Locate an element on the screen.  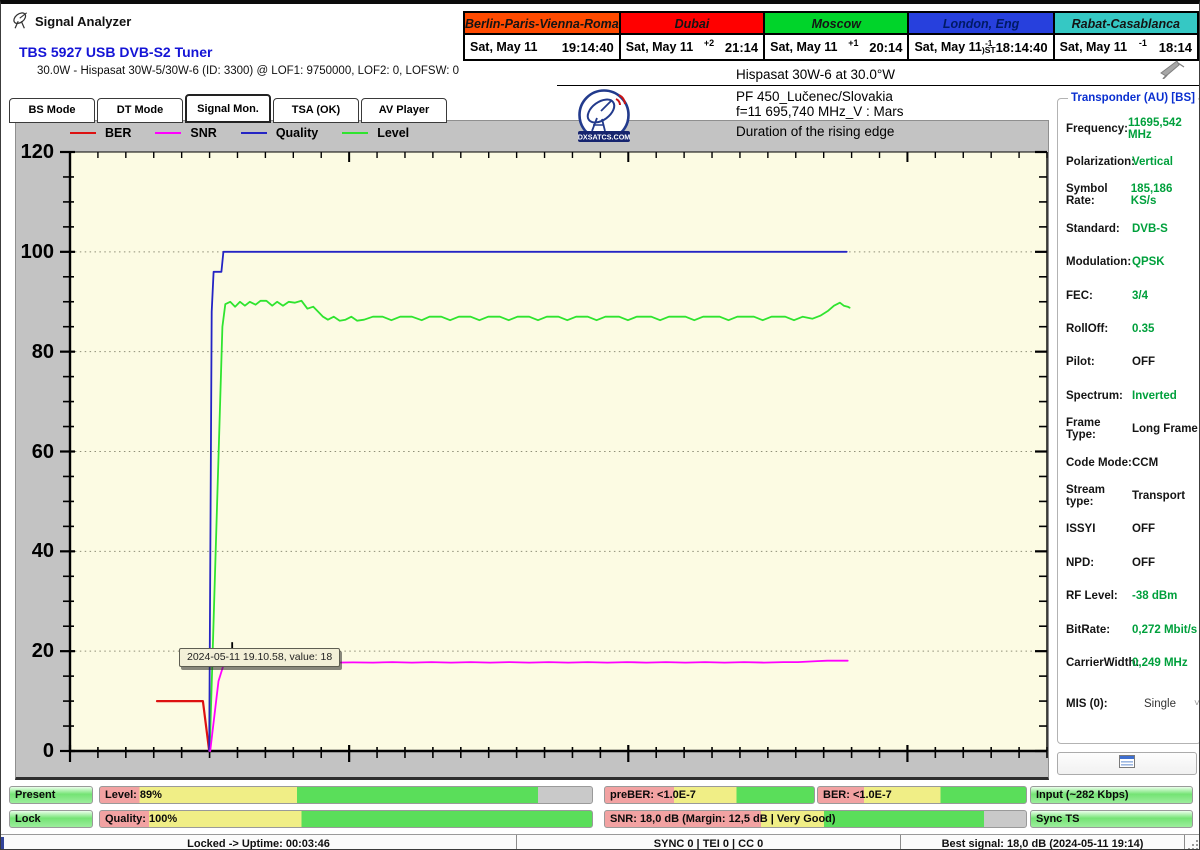
chevron-down-icon: ˅ is located at coordinates (1196, 703).